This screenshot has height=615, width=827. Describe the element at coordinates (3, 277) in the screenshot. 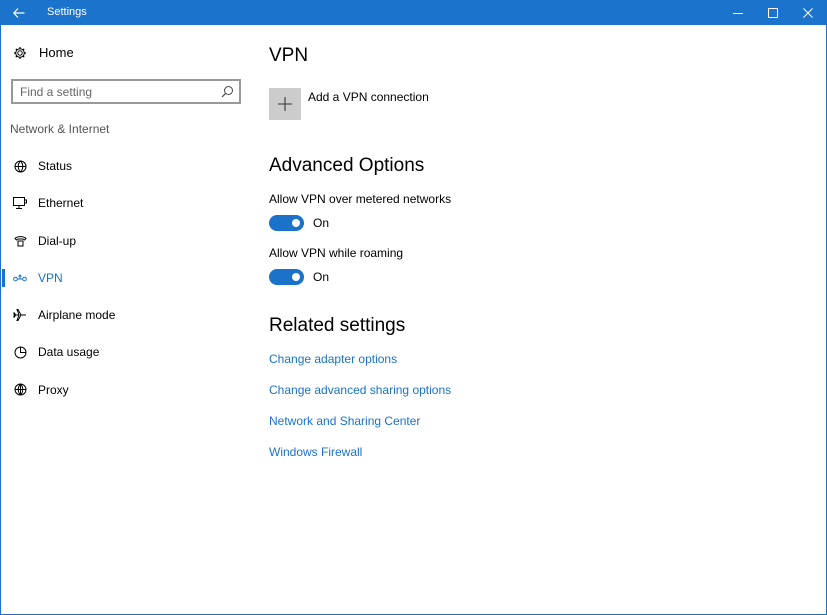

I see `active-indicator` at that location.